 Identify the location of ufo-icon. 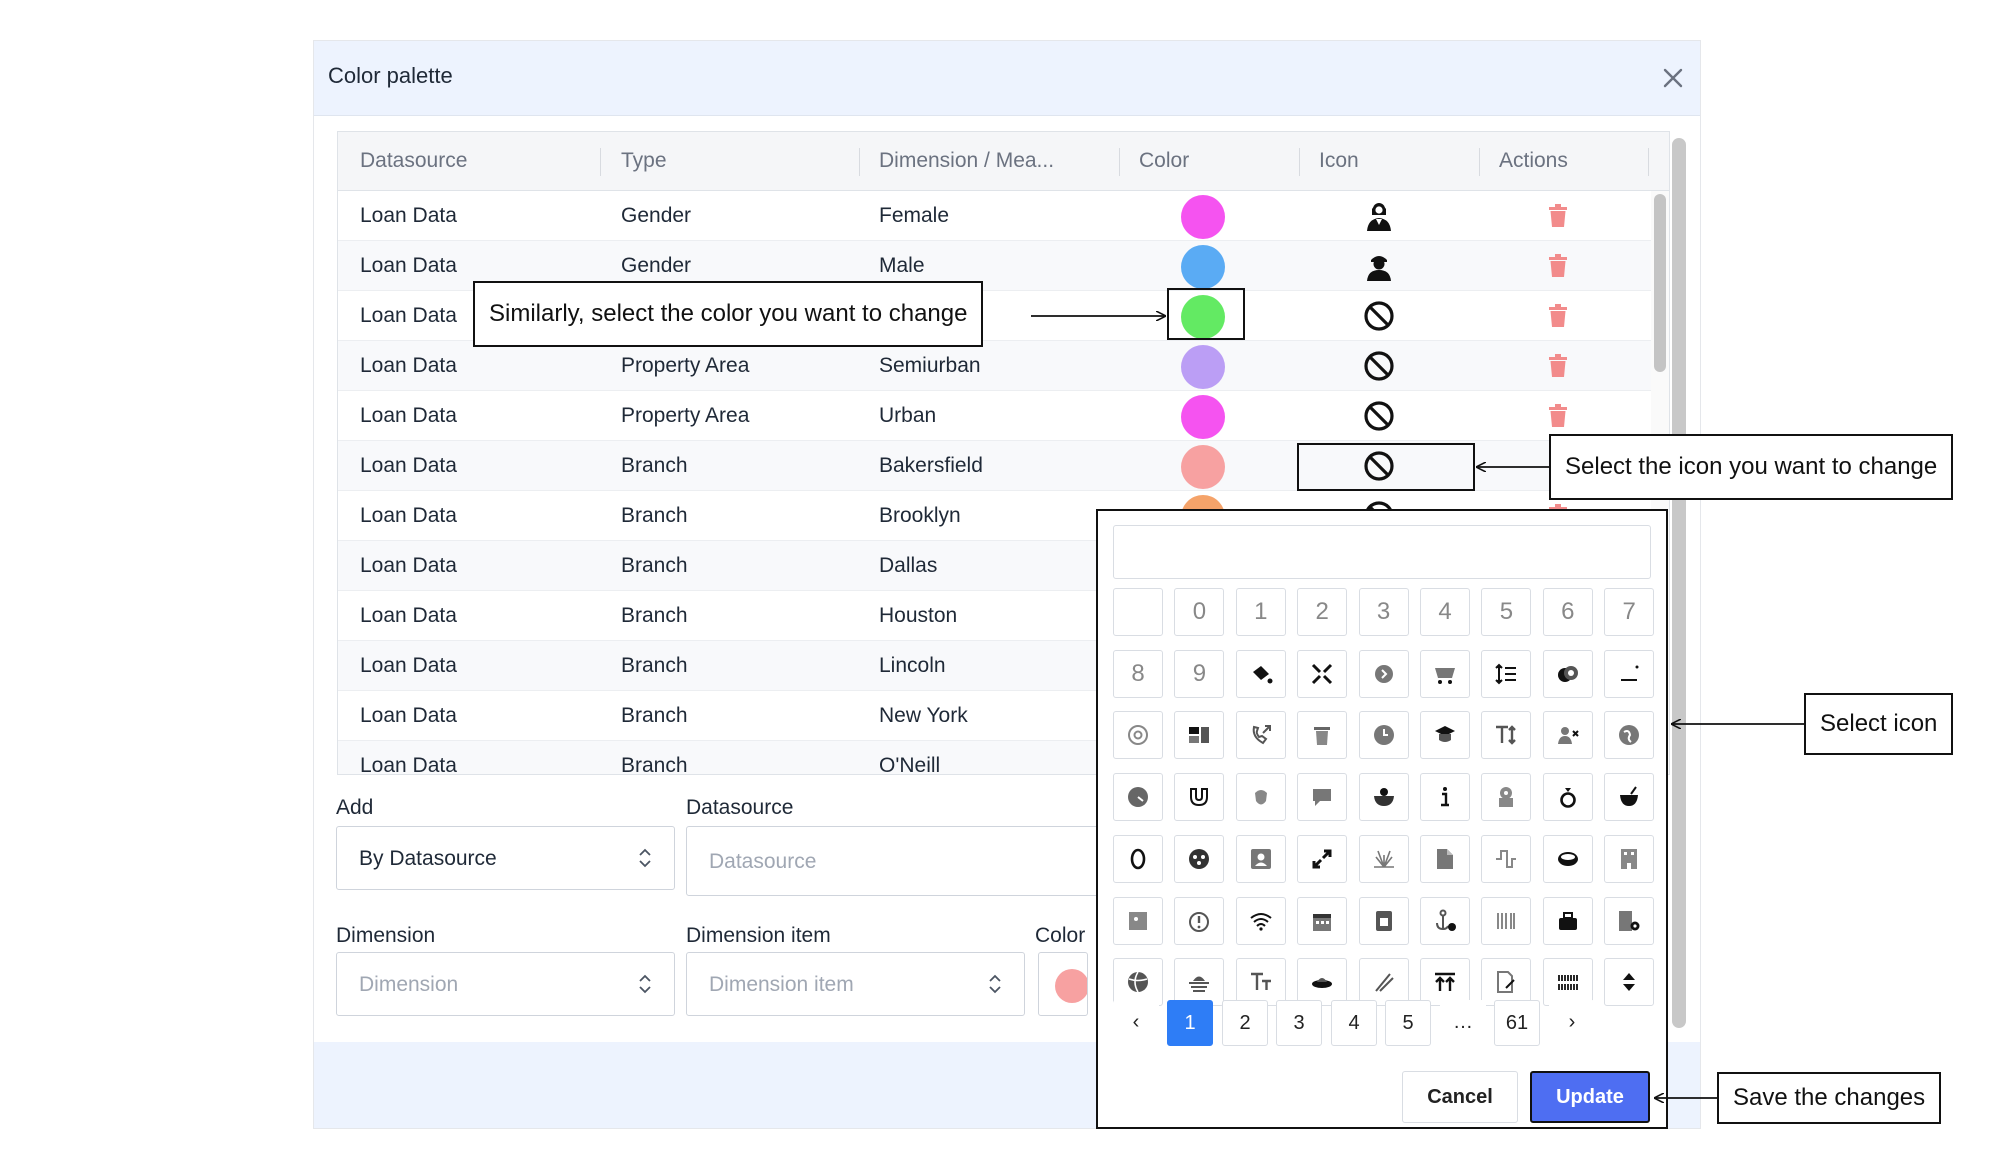
(1322, 982).